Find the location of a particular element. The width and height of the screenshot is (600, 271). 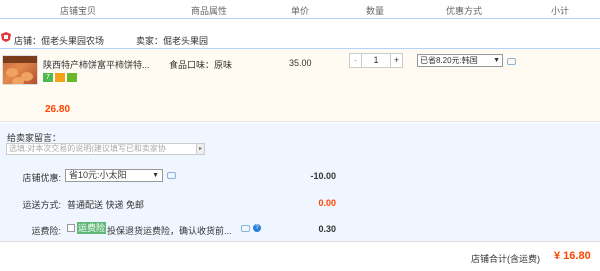

leave-message-input: 选填:对本次交易的说明(建议填写已和卖家协 ▸ is located at coordinates (105, 149).